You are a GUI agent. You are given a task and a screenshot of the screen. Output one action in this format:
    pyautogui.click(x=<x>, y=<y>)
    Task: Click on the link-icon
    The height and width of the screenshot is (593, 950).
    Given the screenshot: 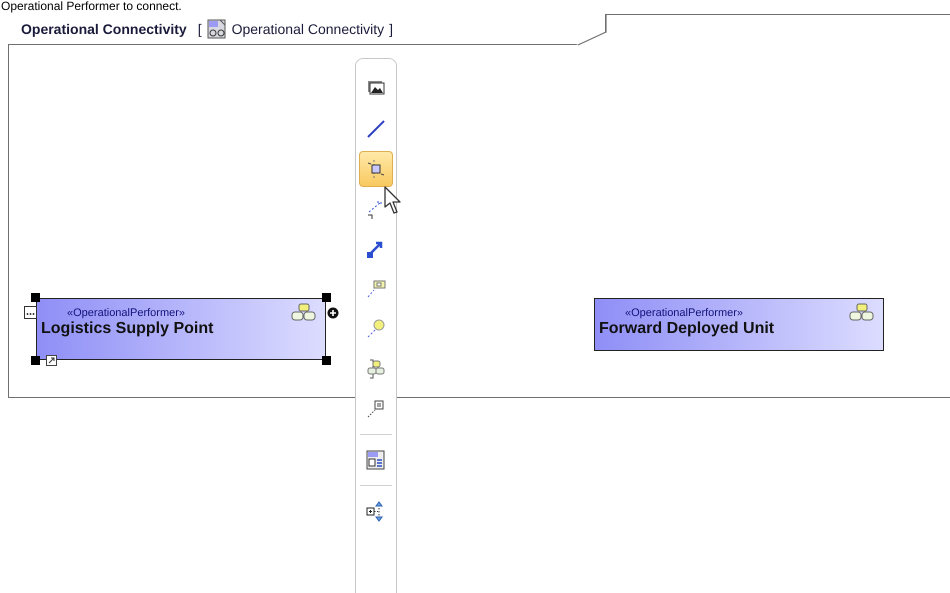 What is the action you would take?
    pyautogui.click(x=51, y=360)
    